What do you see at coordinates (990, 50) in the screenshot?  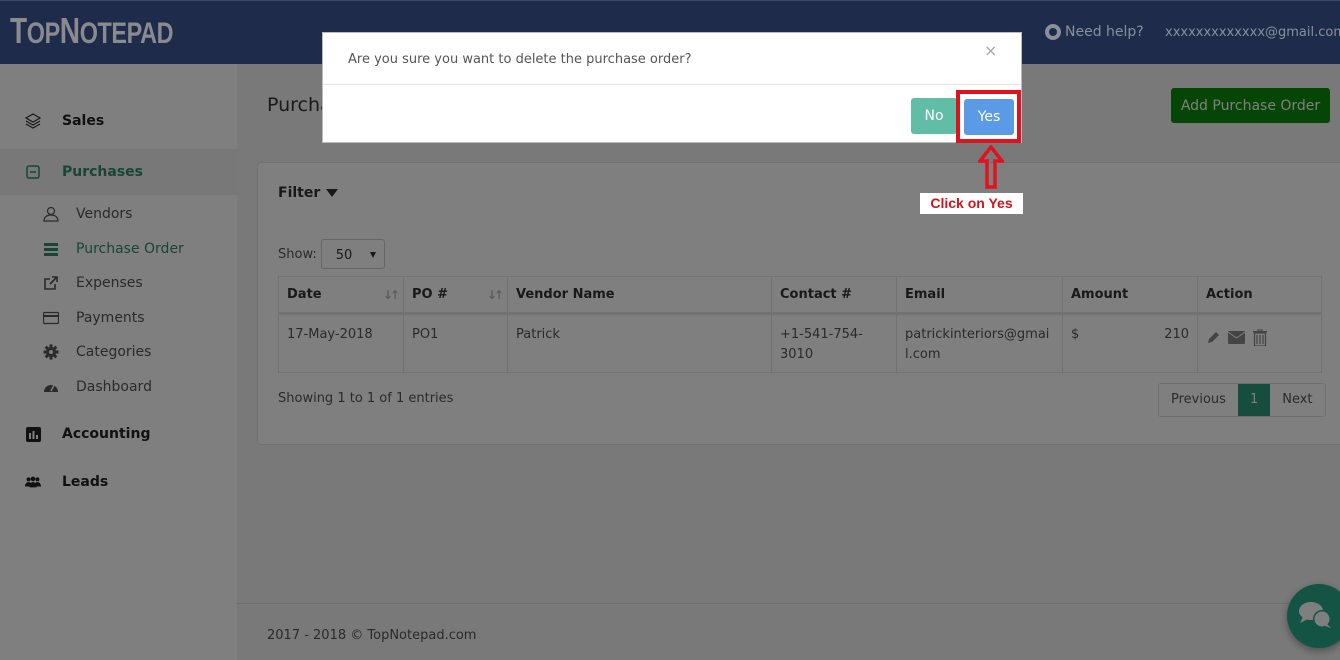 I see `close-icon: ×` at bounding box center [990, 50].